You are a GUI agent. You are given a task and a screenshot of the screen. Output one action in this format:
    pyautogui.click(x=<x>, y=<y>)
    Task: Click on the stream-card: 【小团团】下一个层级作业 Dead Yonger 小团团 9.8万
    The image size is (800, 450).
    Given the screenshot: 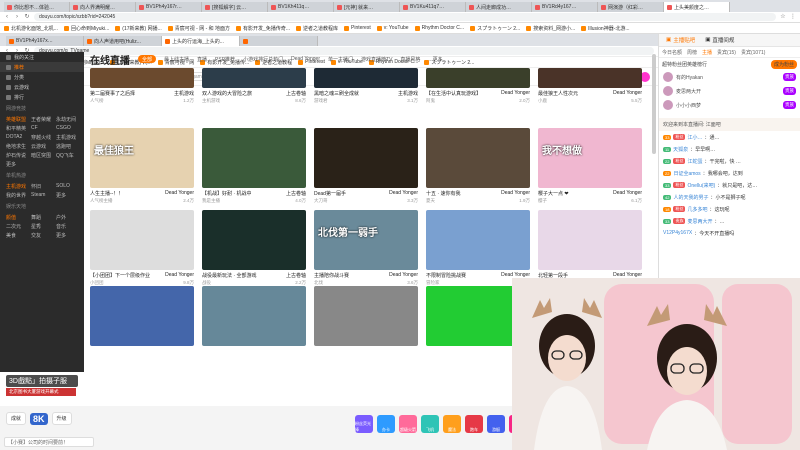 What is the action you would take?
    pyautogui.click(x=142, y=248)
    